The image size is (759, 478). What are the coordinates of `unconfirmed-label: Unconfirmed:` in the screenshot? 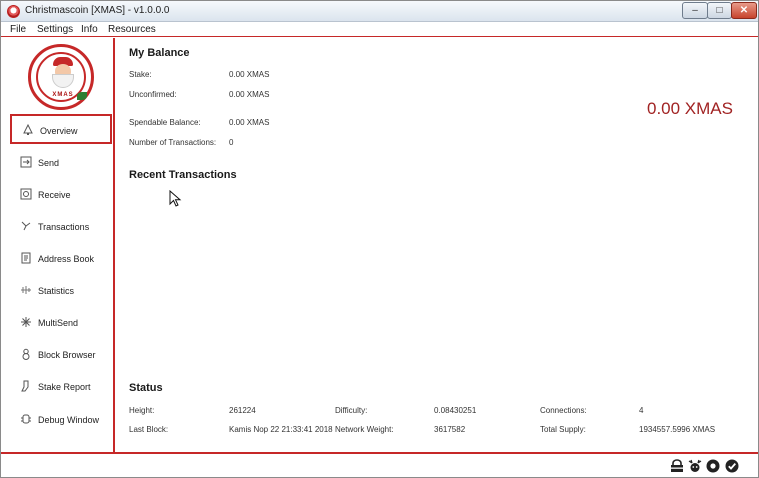 It's located at (153, 94).